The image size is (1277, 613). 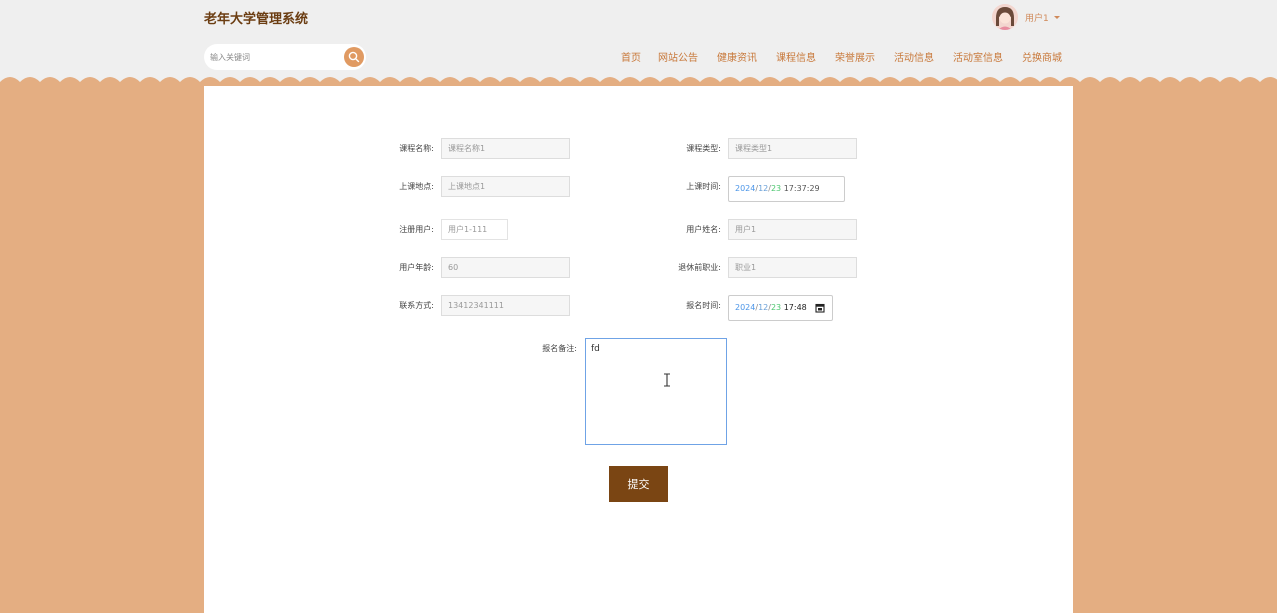 What do you see at coordinates (416, 305) in the screenshot?
I see `contact-label: 联系方式:` at bounding box center [416, 305].